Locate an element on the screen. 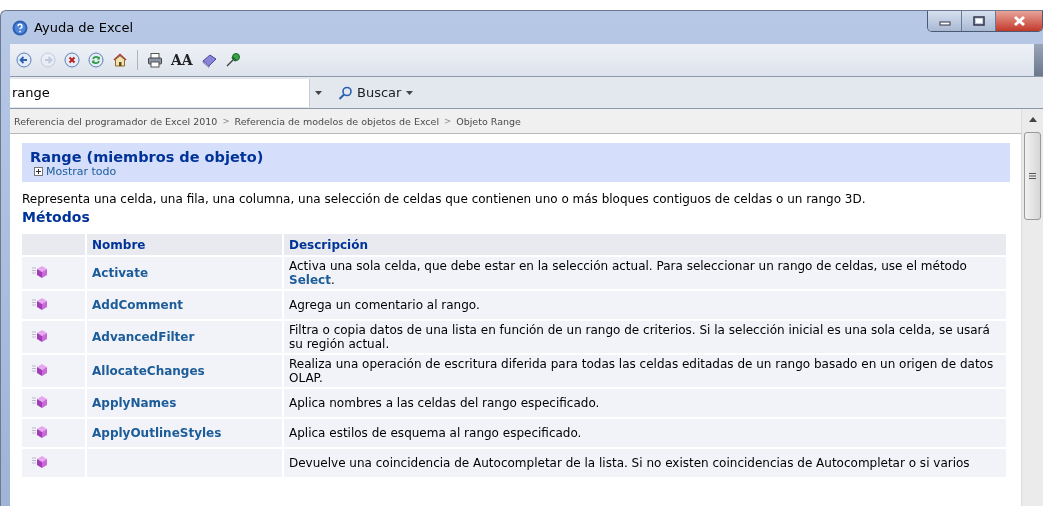 The width and height of the screenshot is (1043, 506). page-title: Range (miembros de objeto) is located at coordinates (147, 157).